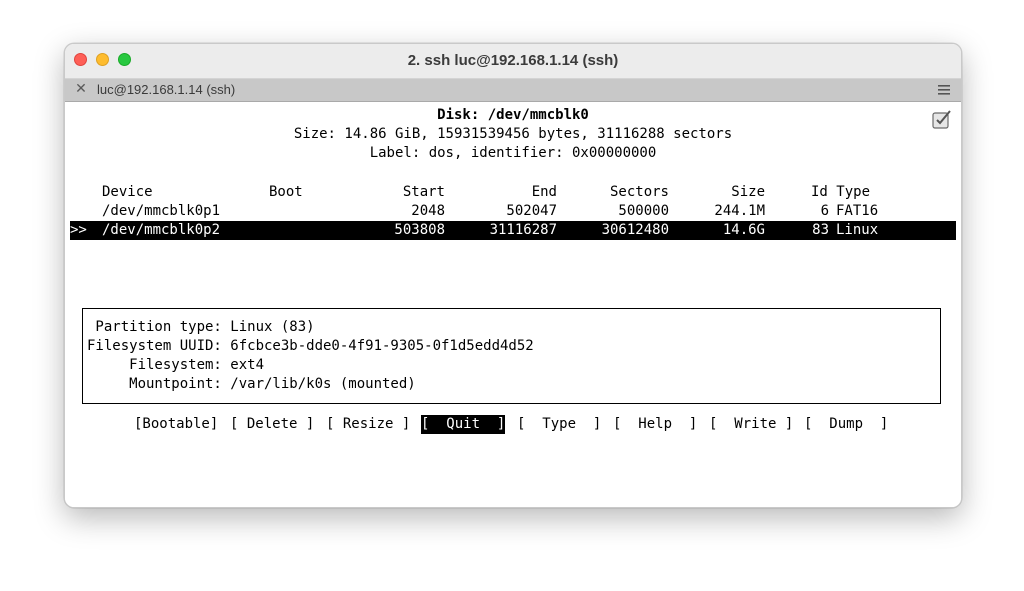 Image resolution: width=1024 pixels, height=591 pixels. I want to click on menu-type: [ Type ], so click(559, 424).